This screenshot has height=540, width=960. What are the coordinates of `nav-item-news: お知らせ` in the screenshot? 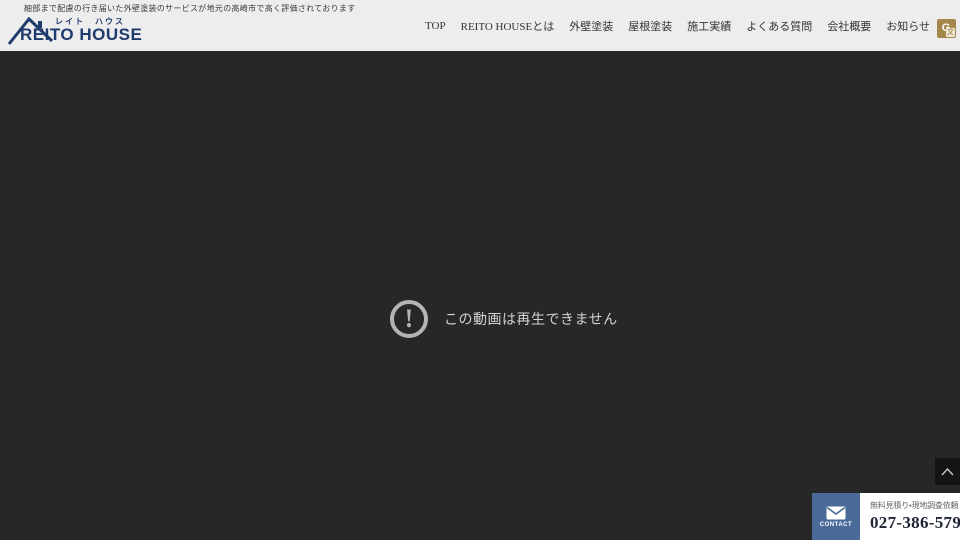 It's located at (908, 26).